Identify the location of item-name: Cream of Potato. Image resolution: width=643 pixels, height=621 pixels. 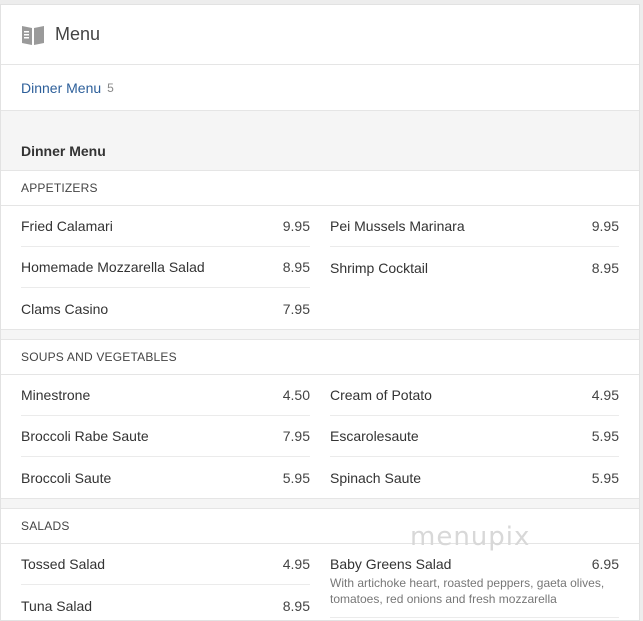
(381, 395).